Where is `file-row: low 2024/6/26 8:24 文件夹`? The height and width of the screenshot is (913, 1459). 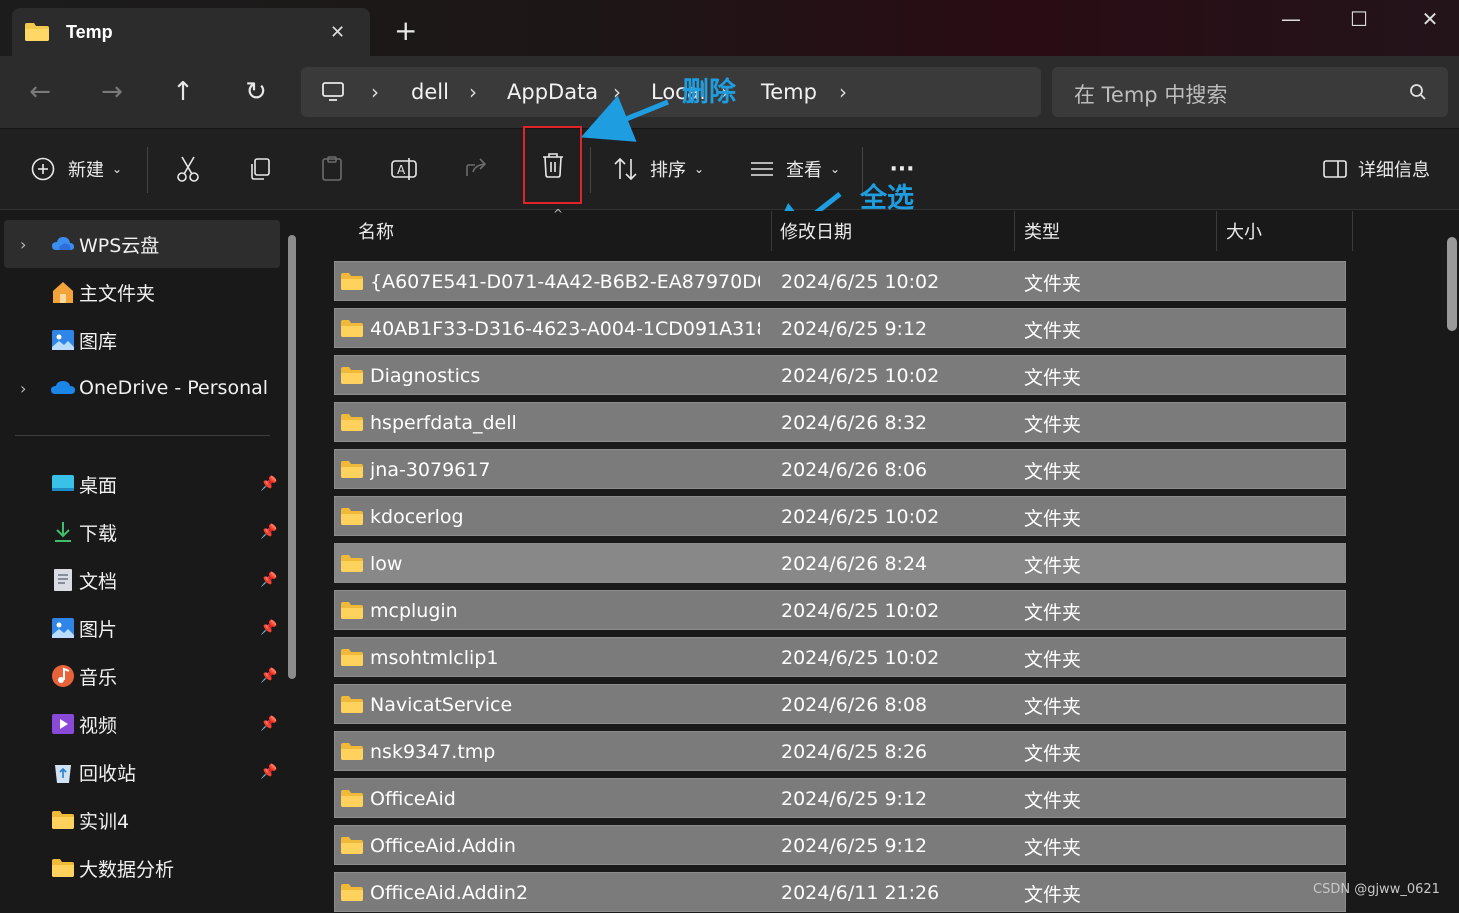 file-row: low 2024/6/26 8:24 文件夹 is located at coordinates (840, 563).